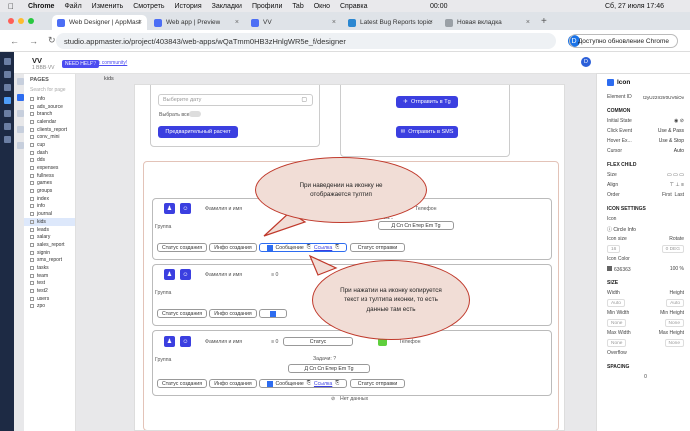  I want to click on calendar-icon: ▢, so click(304, 99).